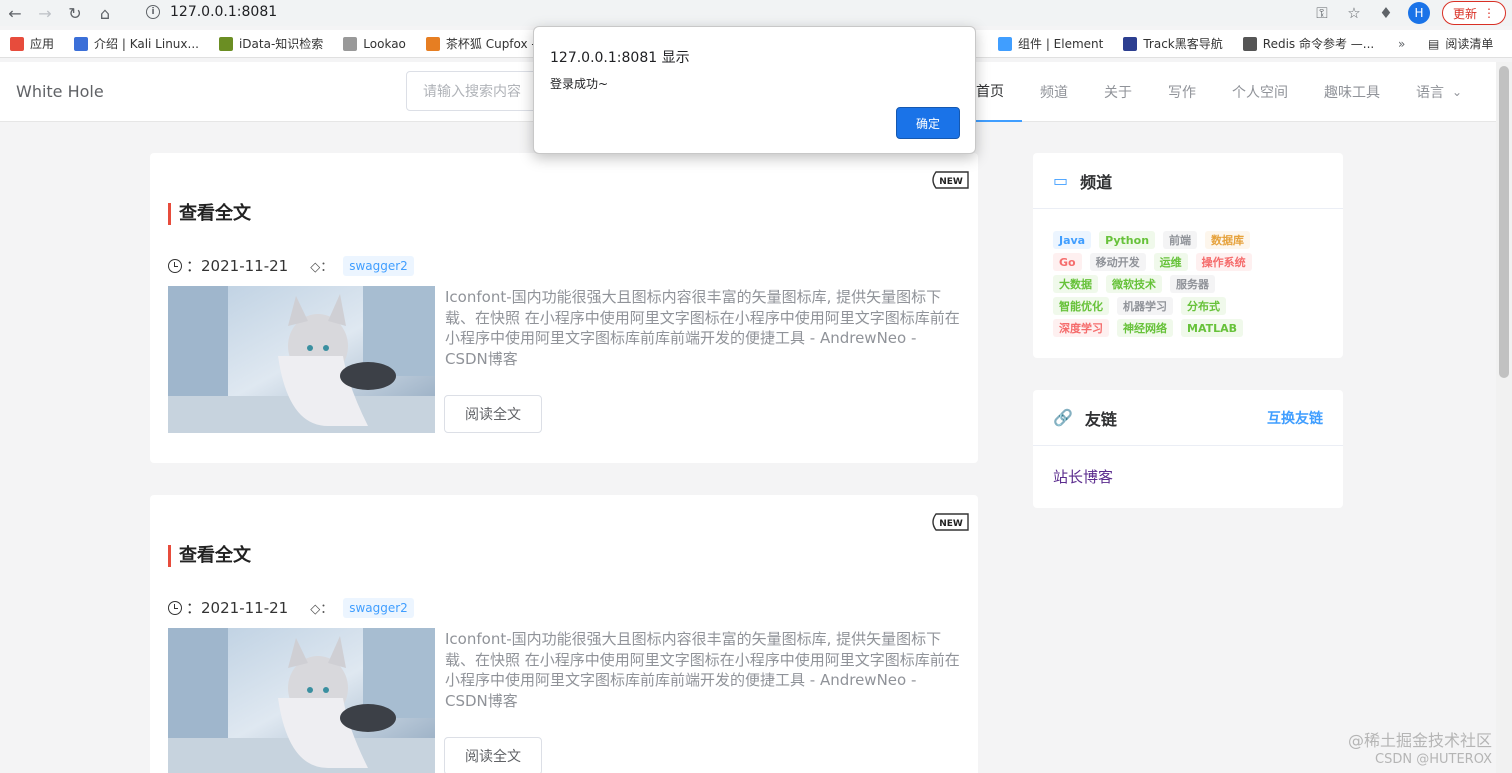 This screenshot has width=1512, height=773. I want to click on channel-tag: 前端, so click(1180, 240).